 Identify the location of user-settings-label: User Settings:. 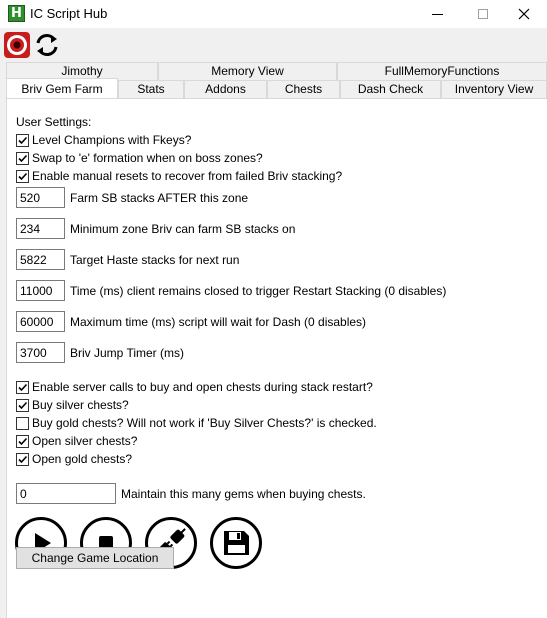
(54, 122).